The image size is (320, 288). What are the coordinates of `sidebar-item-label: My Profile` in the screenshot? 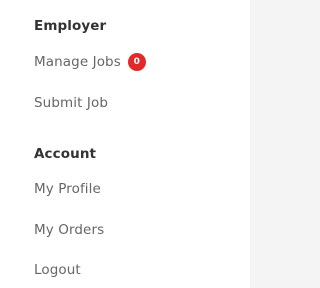 It's located at (67, 189).